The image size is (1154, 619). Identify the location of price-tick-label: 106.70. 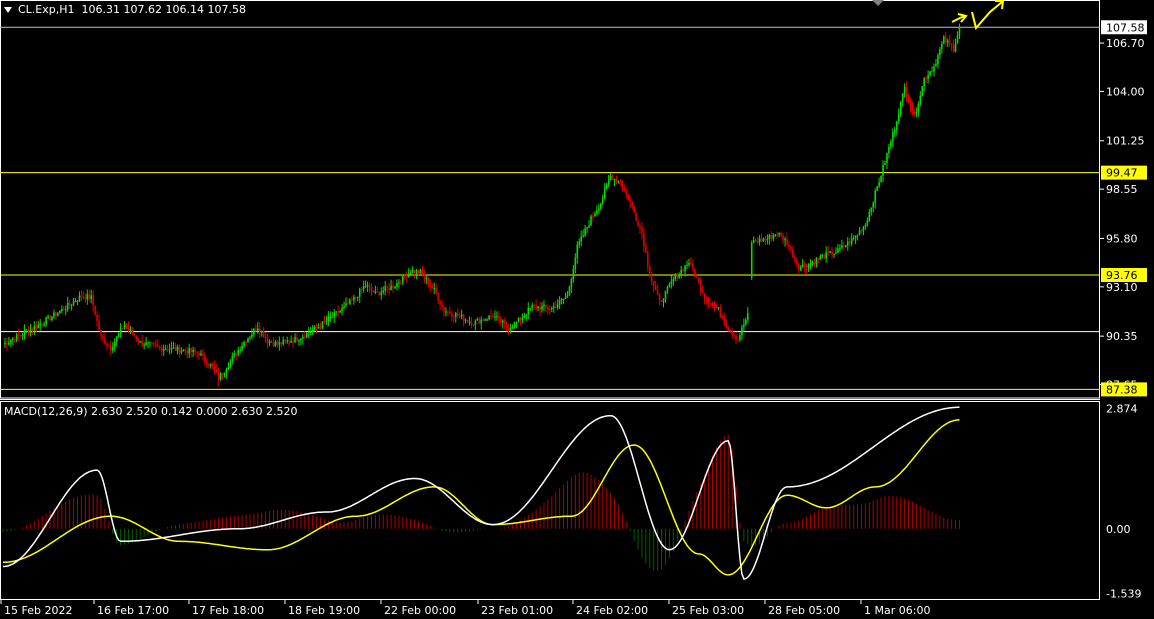
(1125, 43).